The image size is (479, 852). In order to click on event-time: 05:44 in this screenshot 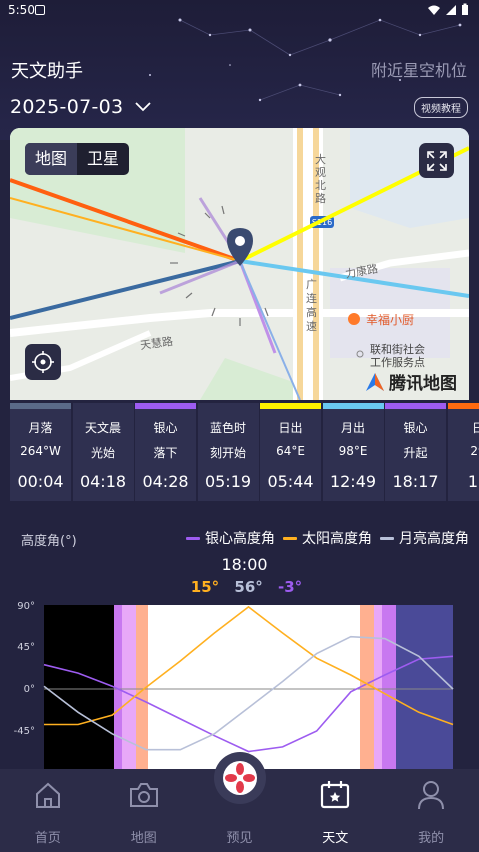, I will do `click(290, 481)`.